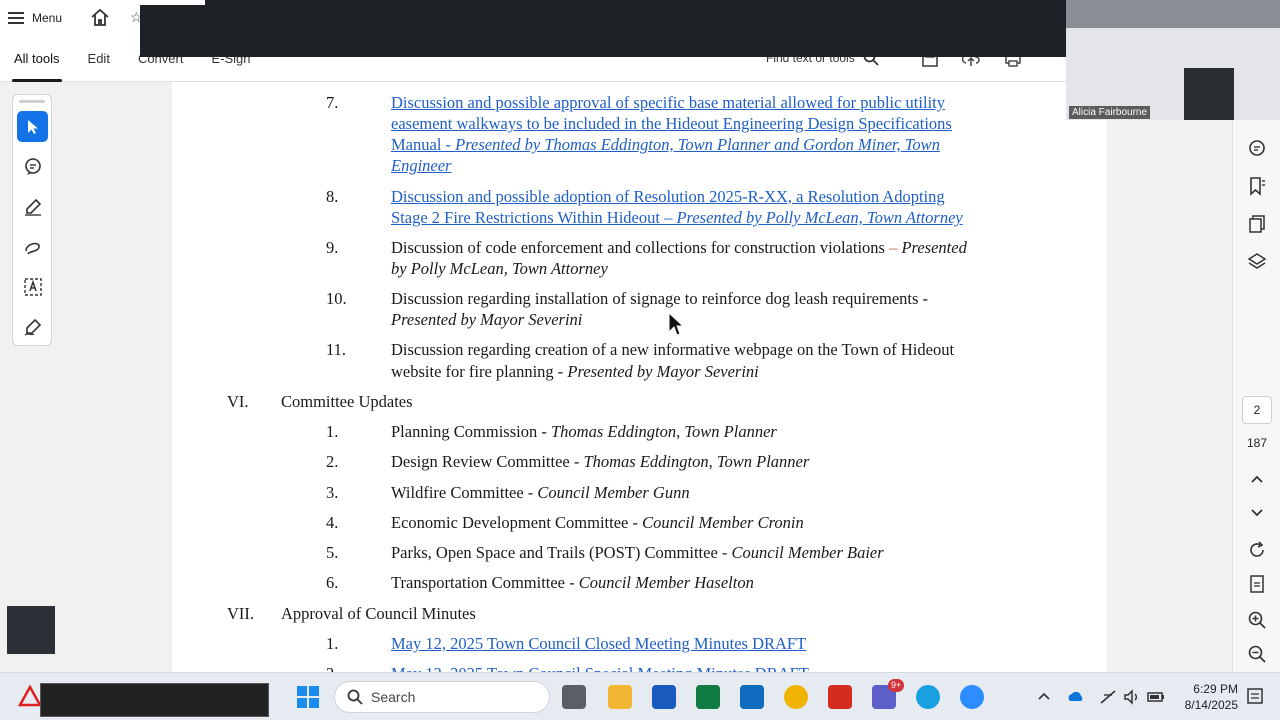  I want to click on video-door, so click(1209, 94).